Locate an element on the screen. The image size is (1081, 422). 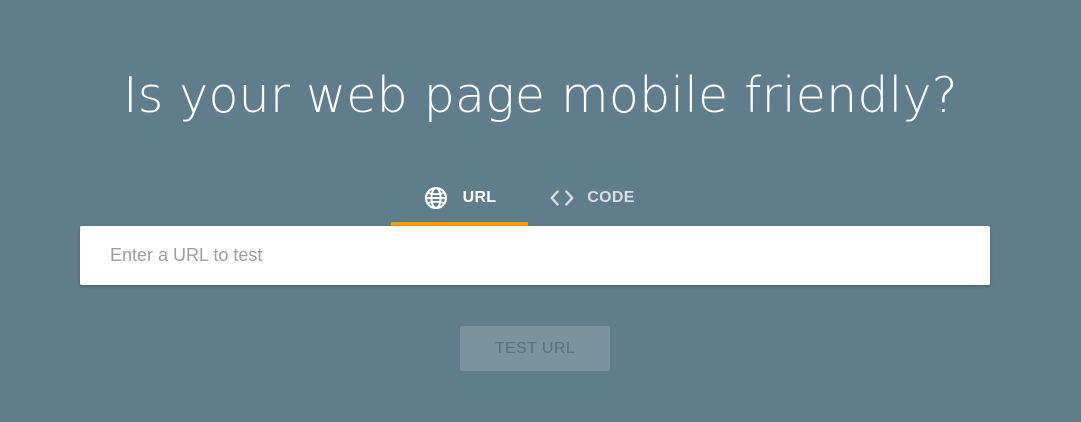
code-icon is located at coordinates (562, 198).